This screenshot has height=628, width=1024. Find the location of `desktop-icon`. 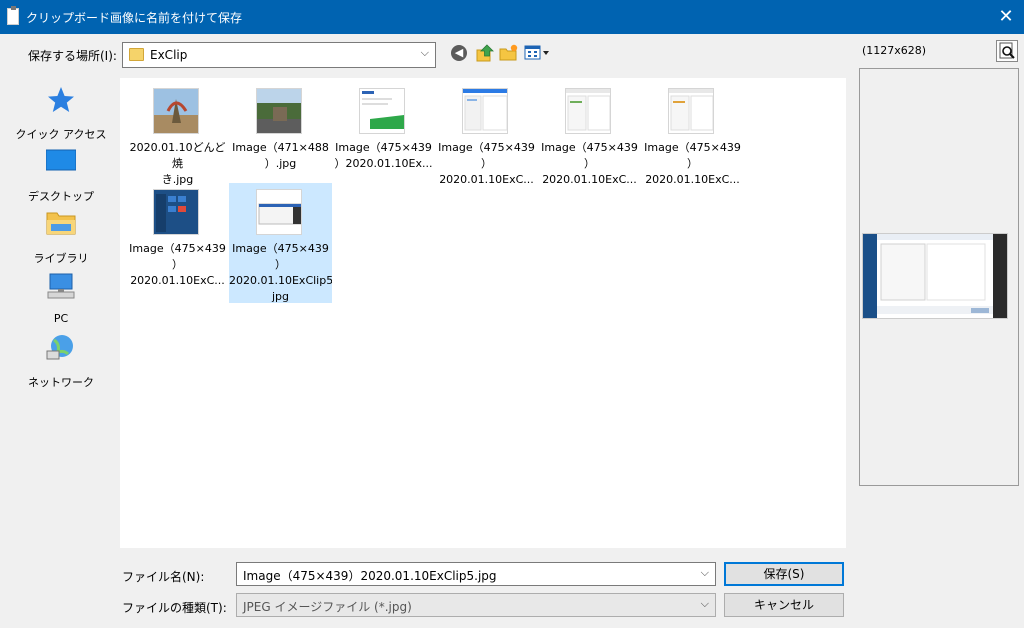

desktop-icon is located at coordinates (61, 161).